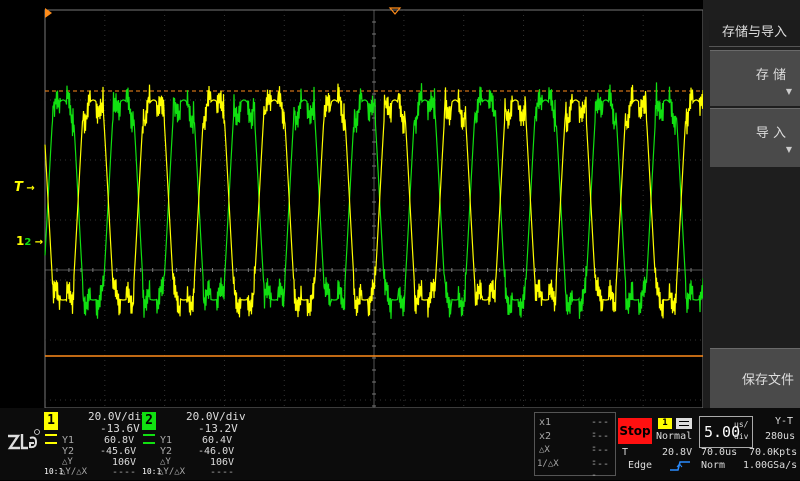 This screenshot has width=800, height=481. I want to click on ch1-offset: -13.6V, so click(120, 428).